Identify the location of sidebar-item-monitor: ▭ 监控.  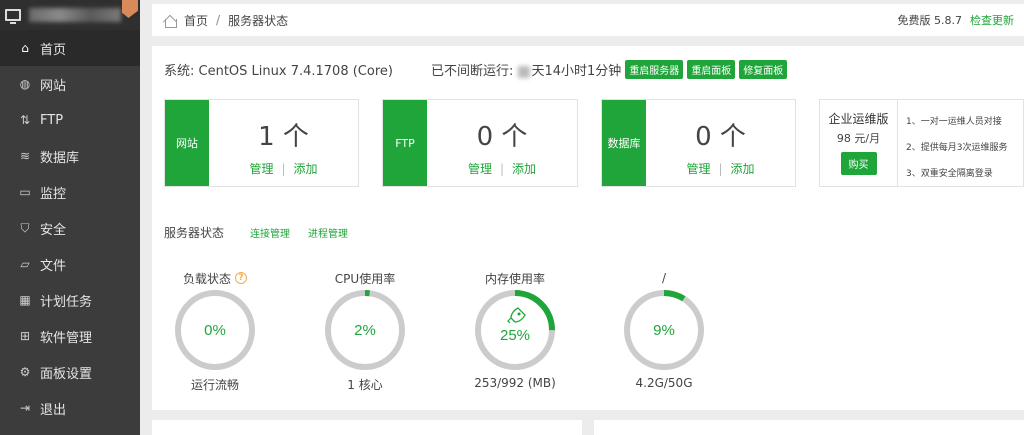
(70, 192).